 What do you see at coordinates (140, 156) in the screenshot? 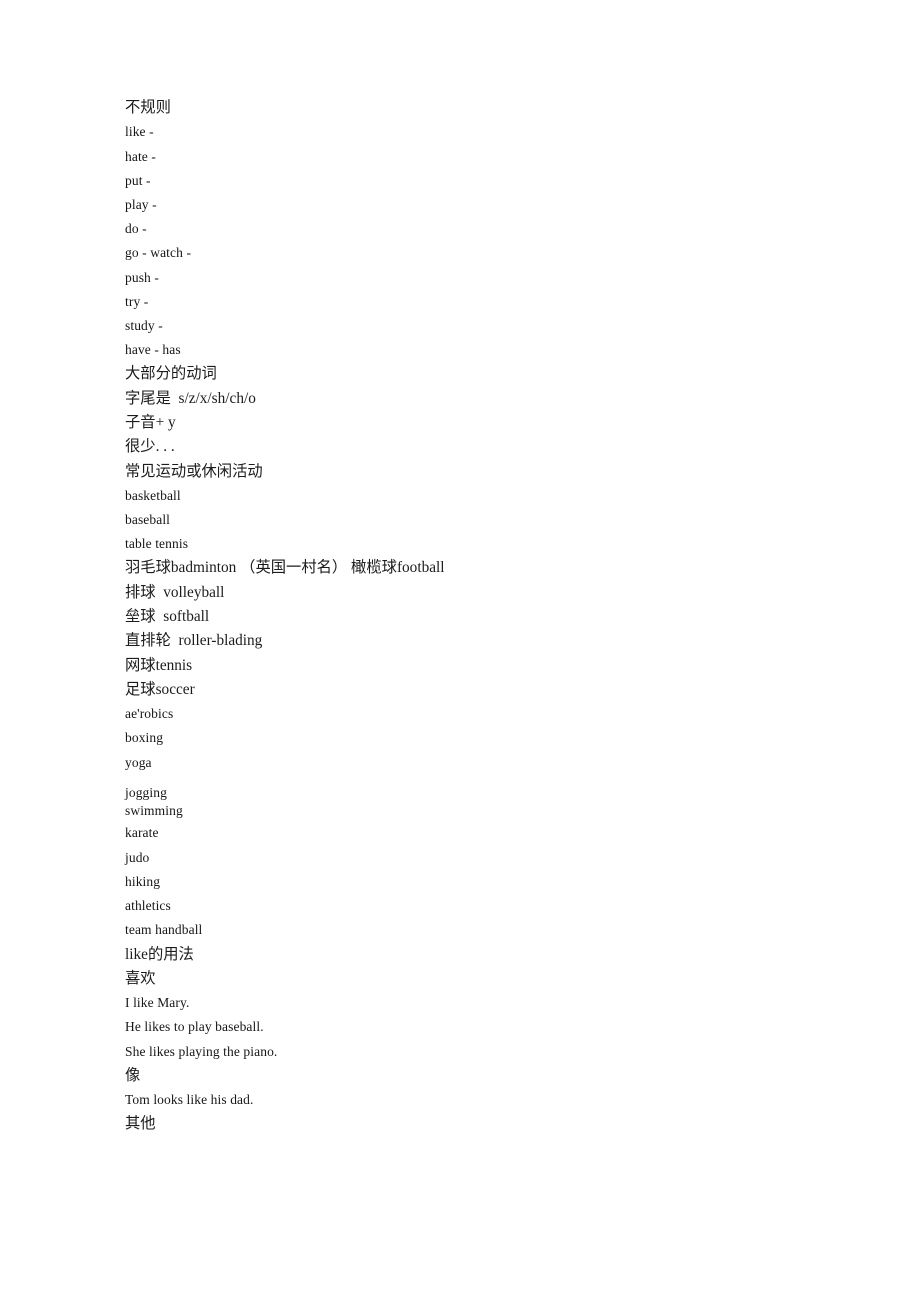
I see `verb-item-hate: hate -` at bounding box center [140, 156].